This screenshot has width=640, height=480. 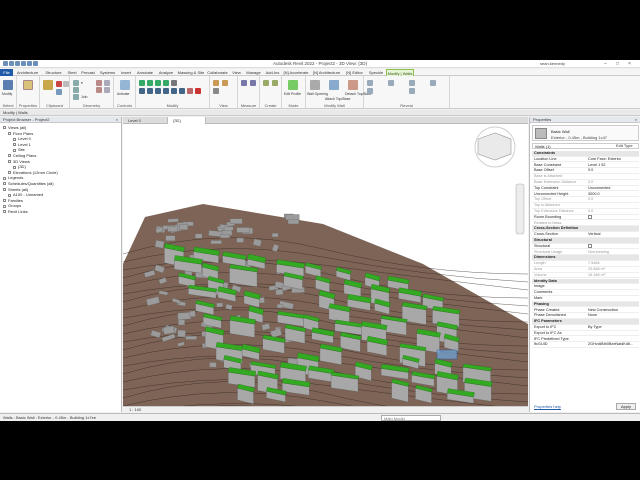 What do you see at coordinates (253, 72) in the screenshot?
I see `ribbon-tab-manage: Manage` at bounding box center [253, 72].